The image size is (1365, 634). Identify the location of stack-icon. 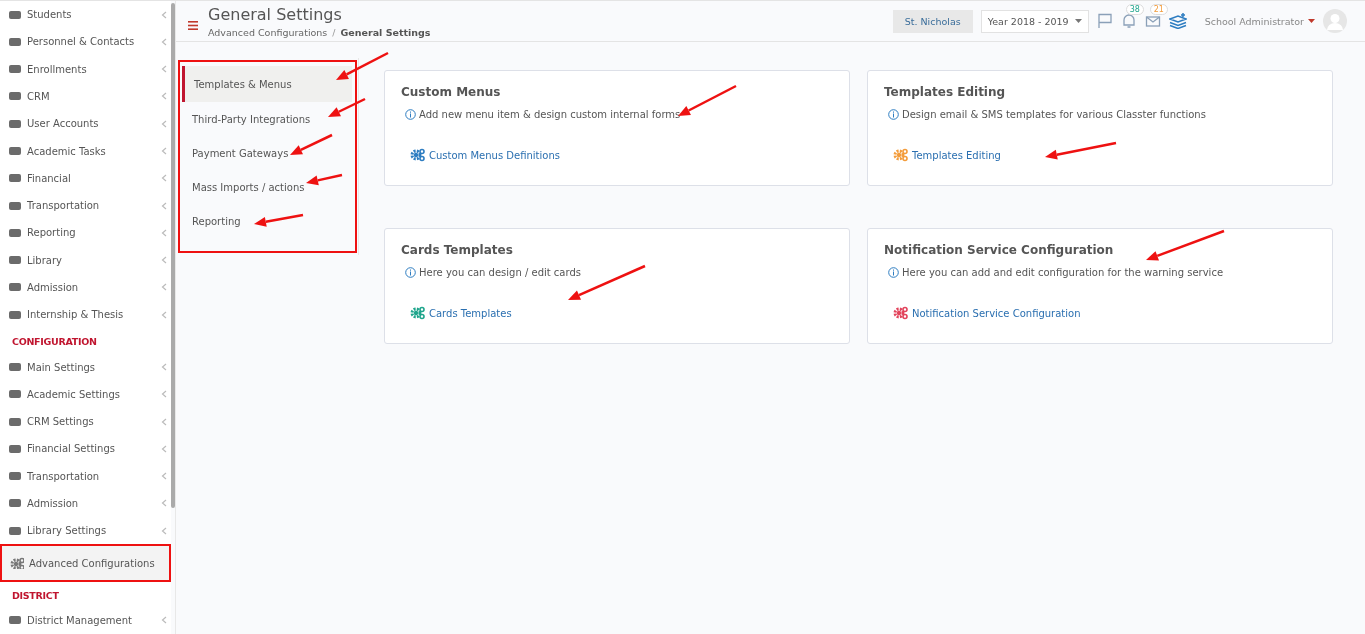
(1177, 21).